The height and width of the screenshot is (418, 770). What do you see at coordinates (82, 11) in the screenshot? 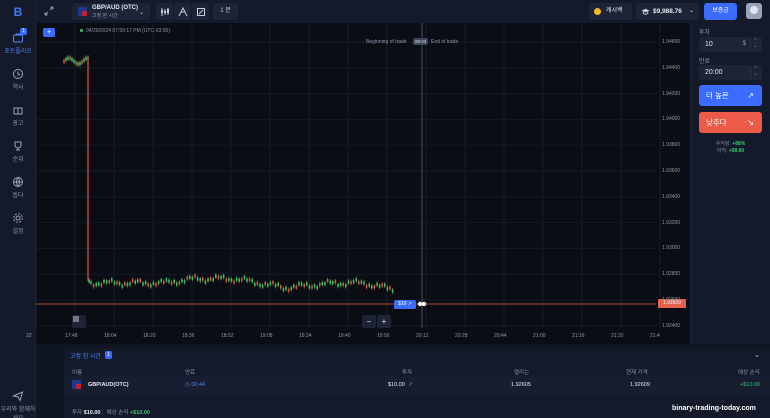
I see `gbp-aud-flag-icon` at bounding box center [82, 11].